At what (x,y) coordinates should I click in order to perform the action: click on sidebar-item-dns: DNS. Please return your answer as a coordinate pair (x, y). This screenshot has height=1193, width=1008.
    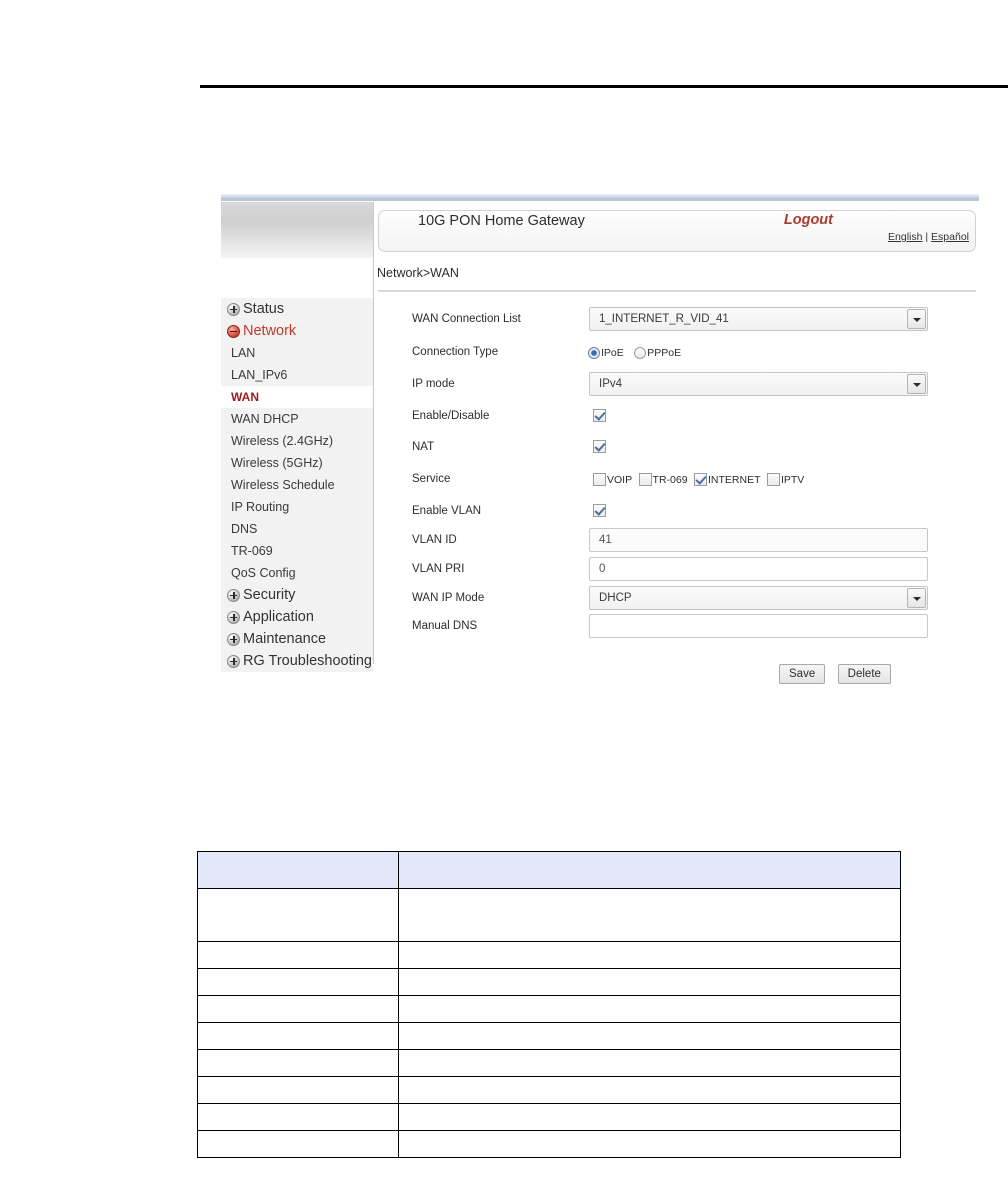
    Looking at the image, I should click on (297, 529).